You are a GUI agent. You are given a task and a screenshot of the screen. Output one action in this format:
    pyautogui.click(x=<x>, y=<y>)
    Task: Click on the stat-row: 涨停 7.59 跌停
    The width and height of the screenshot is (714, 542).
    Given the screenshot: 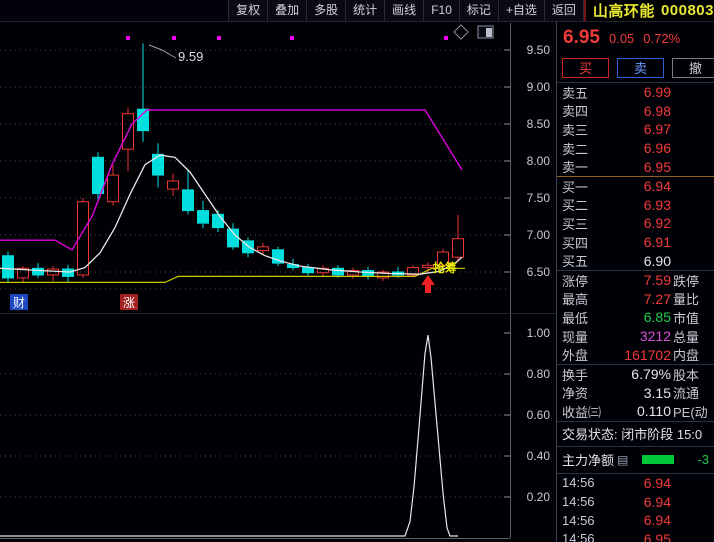 What is the action you would take?
    pyautogui.click(x=635, y=280)
    